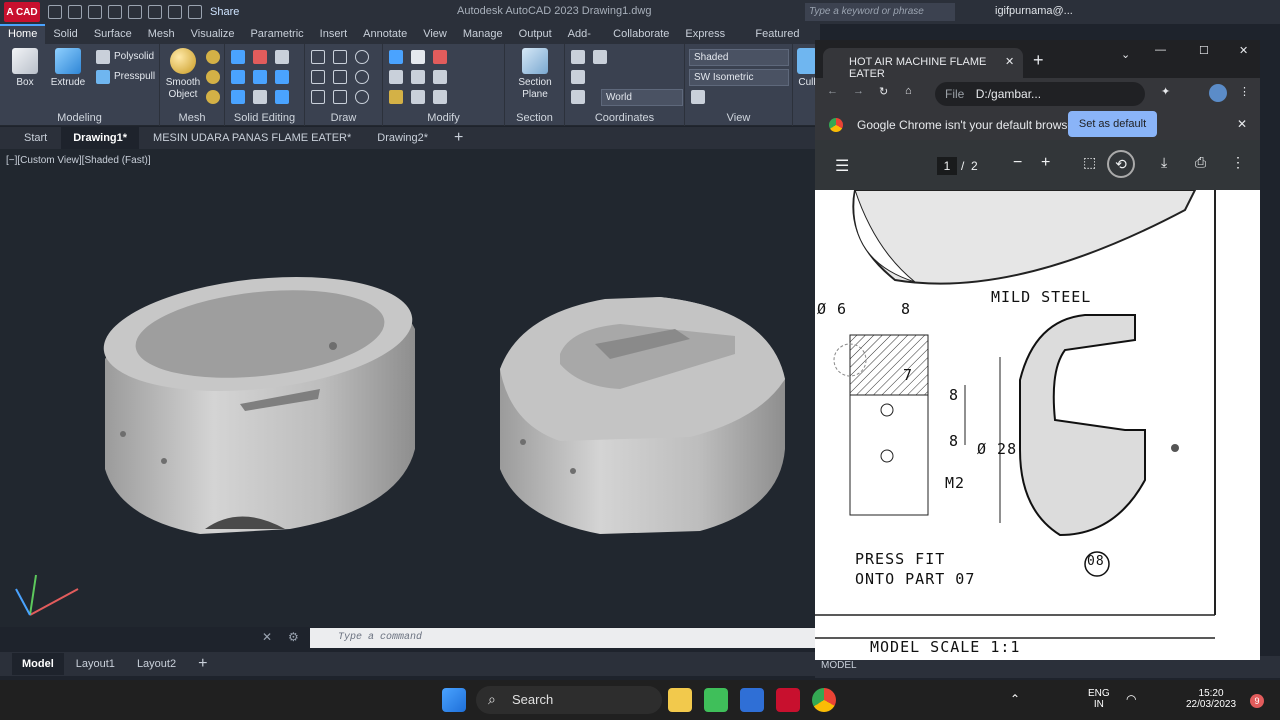  What do you see at coordinates (1099, 699) in the screenshot?
I see `language-indicator: ENG IN` at bounding box center [1099, 699].